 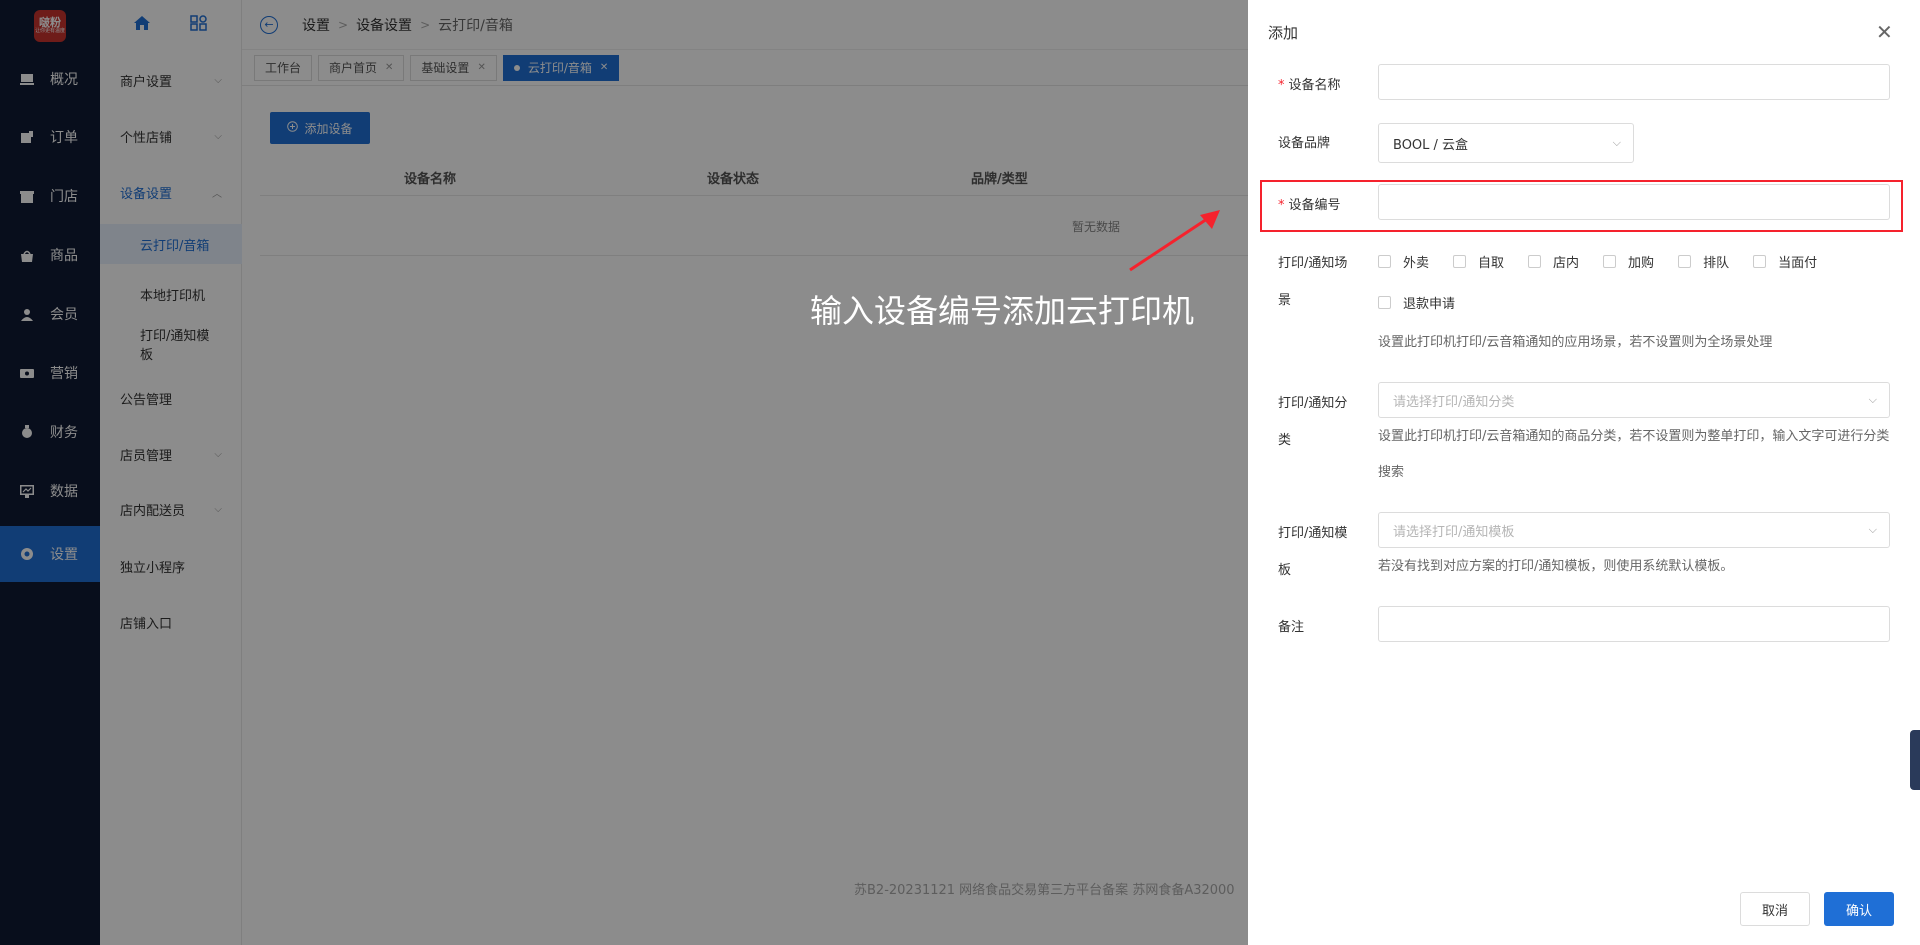 I want to click on template-placeholder: 请选择打印/通知模板, so click(x=1454, y=532).